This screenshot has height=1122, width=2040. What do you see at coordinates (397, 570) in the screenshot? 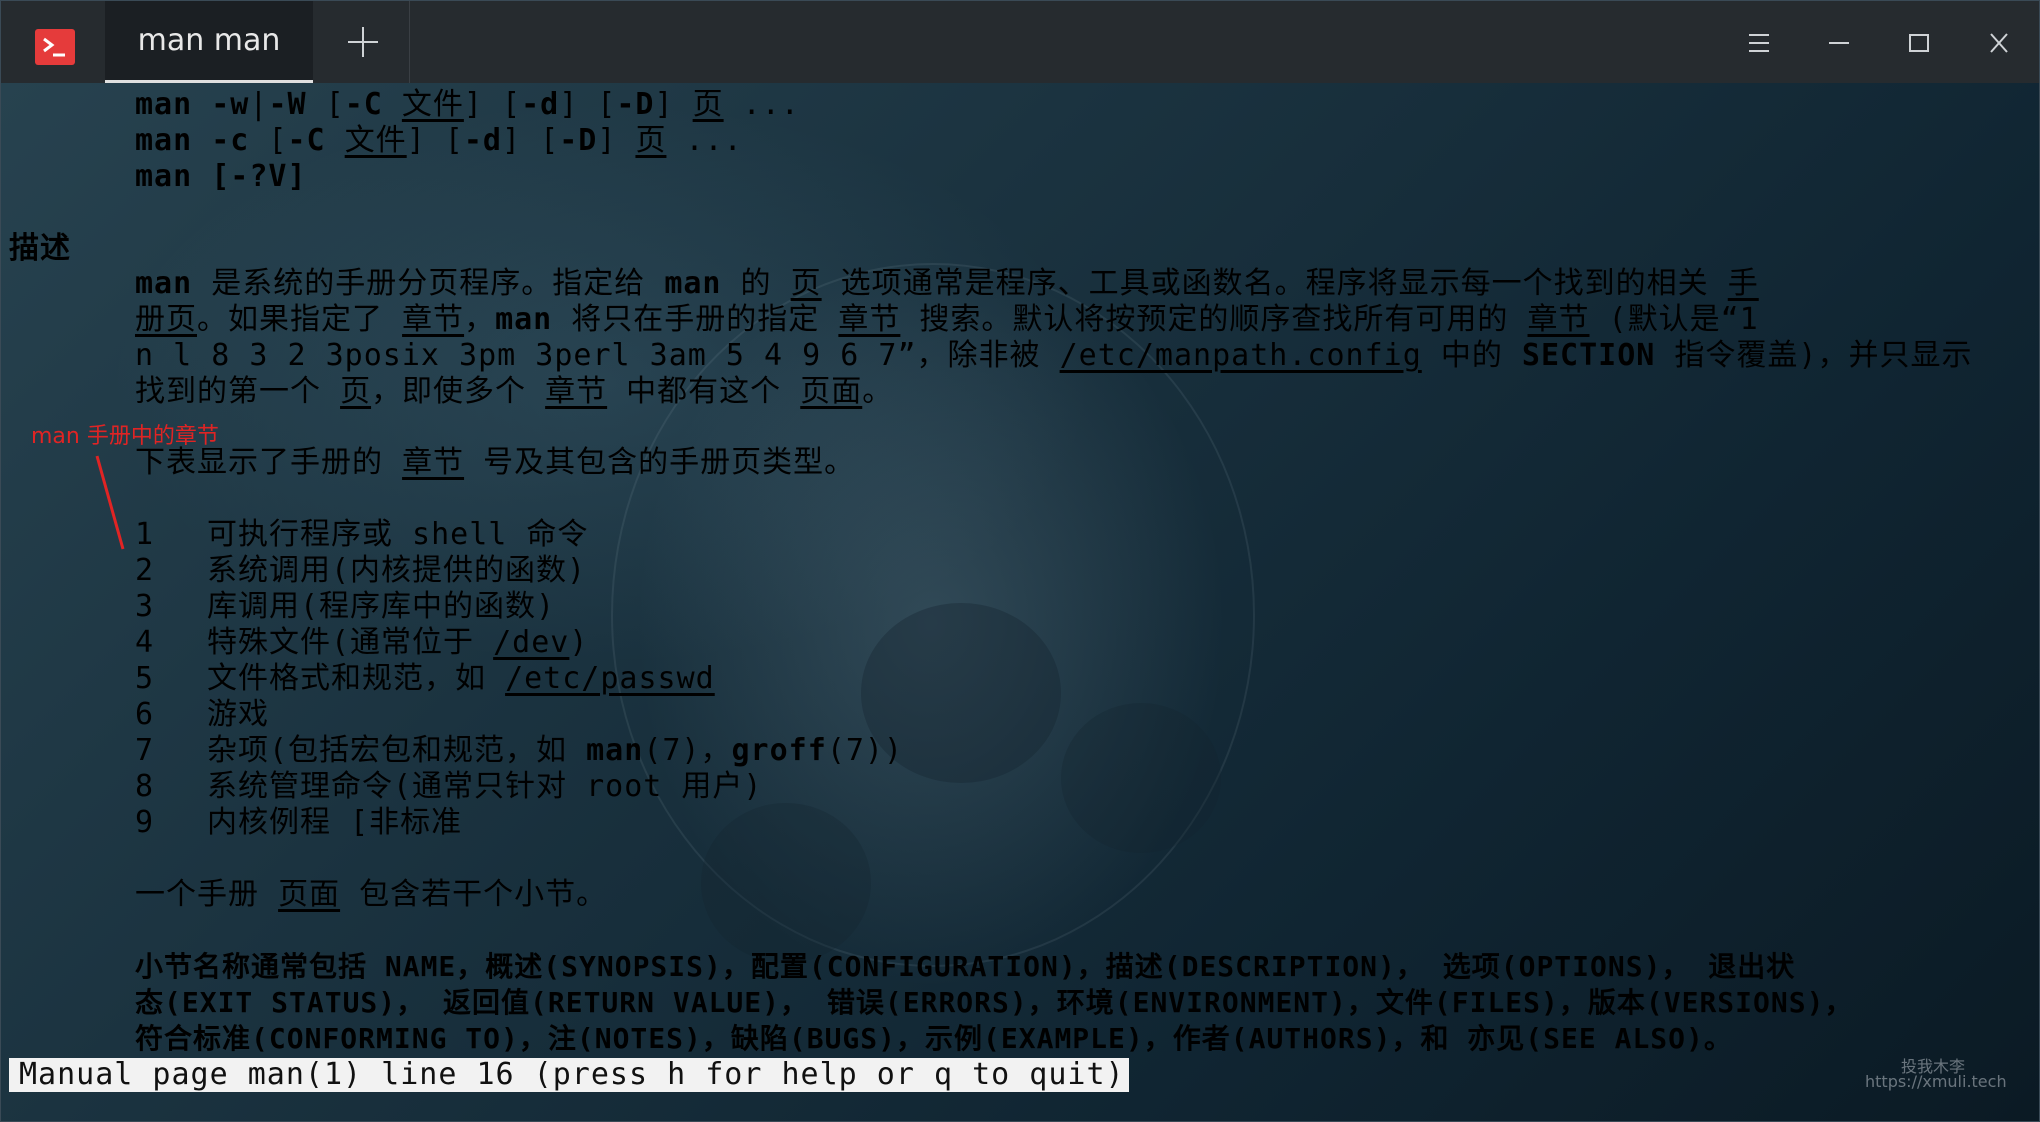
I see `section-description: 系统调用(内核提供的函数)` at bounding box center [397, 570].